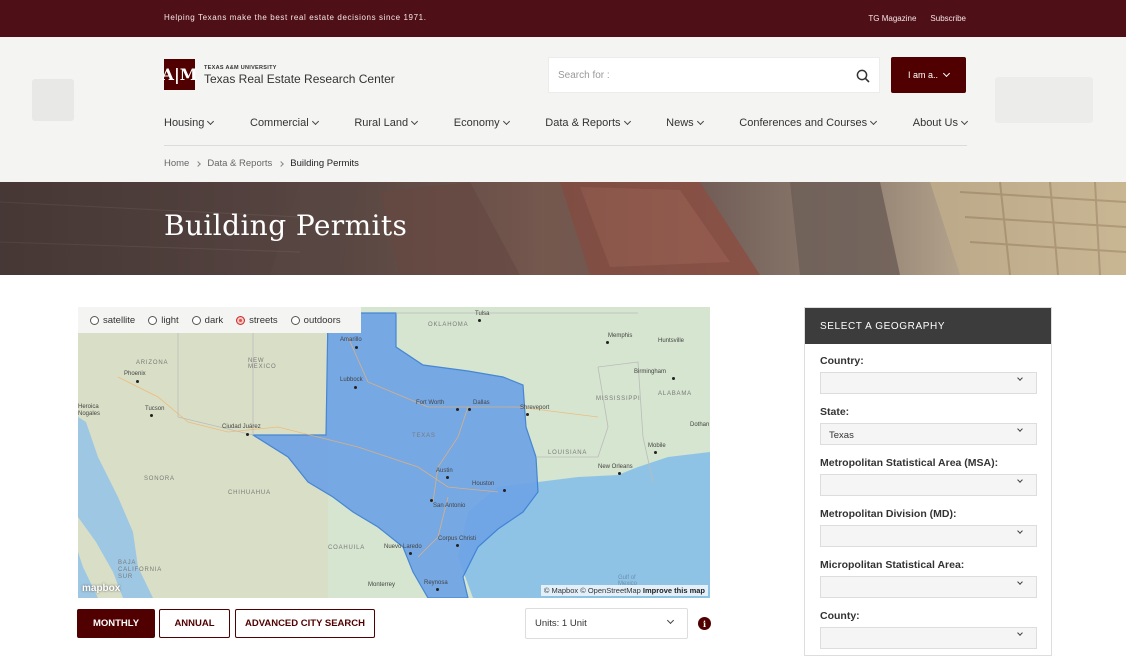  Describe the element at coordinates (535, 408) in the screenshot. I see `map-label-shreveport: Shreveport` at that location.